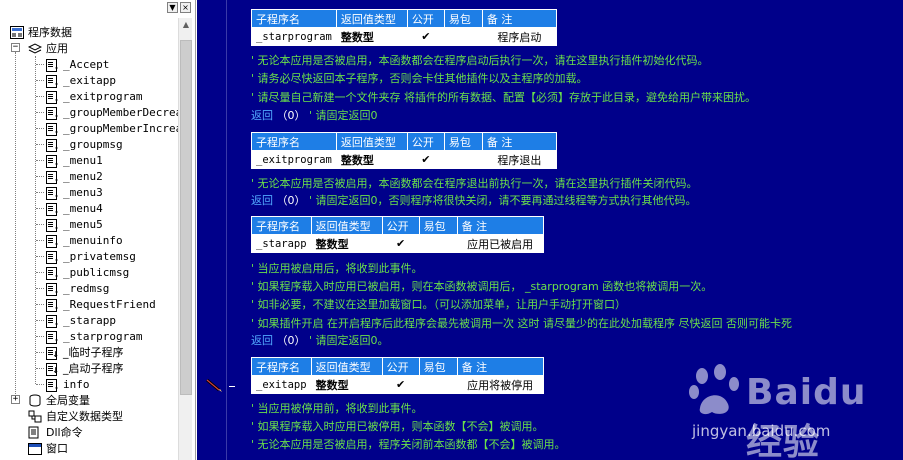  I want to click on note-cell: 程序启动, so click(519, 36).